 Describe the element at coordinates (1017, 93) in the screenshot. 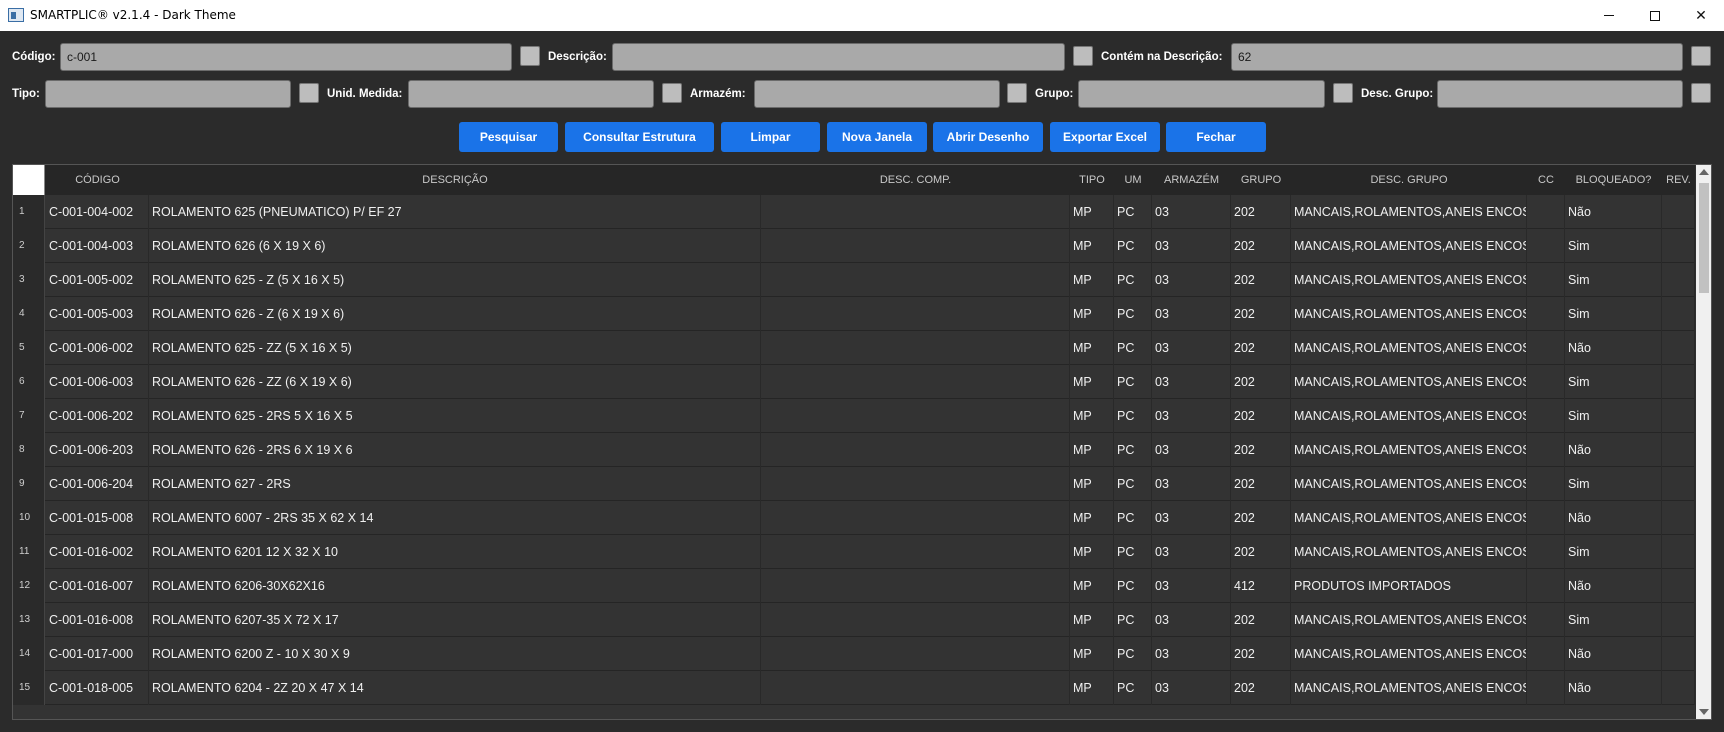

I see `armazem-checkbox` at that location.